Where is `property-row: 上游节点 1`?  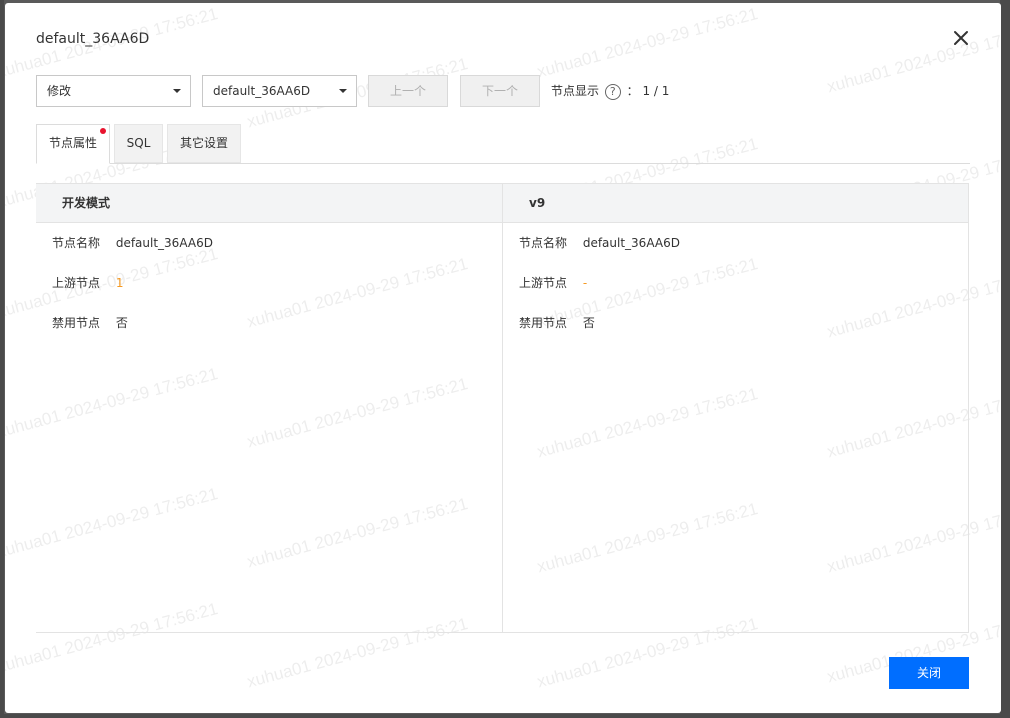 property-row: 上游节点 1 is located at coordinates (269, 283).